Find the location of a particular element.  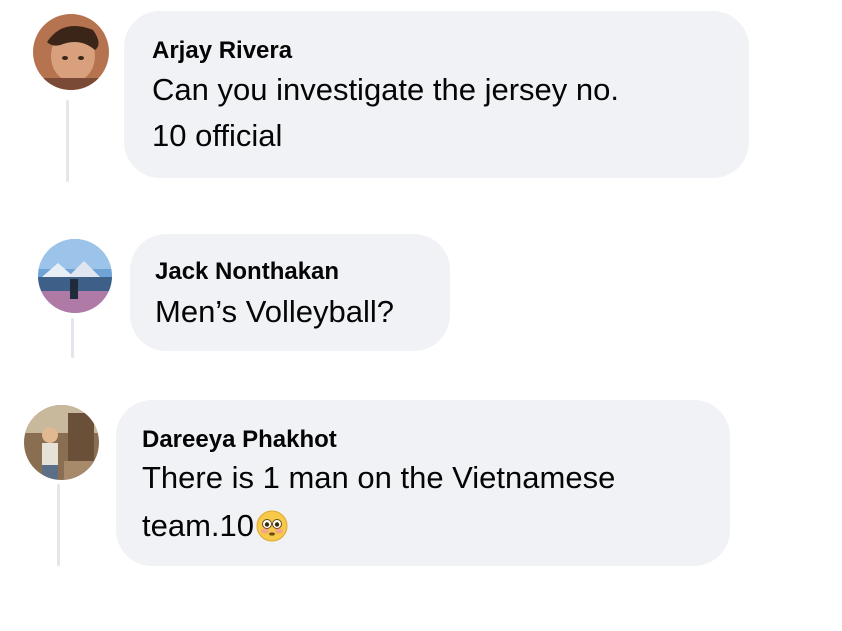

avatar-jack-nonthakan is located at coordinates (75, 276).